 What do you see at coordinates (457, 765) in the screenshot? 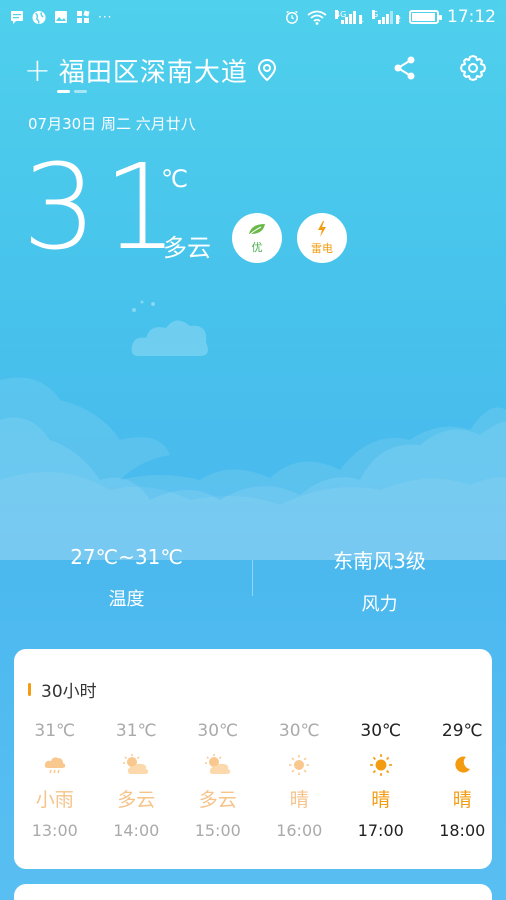
I see `moon-icon` at bounding box center [457, 765].